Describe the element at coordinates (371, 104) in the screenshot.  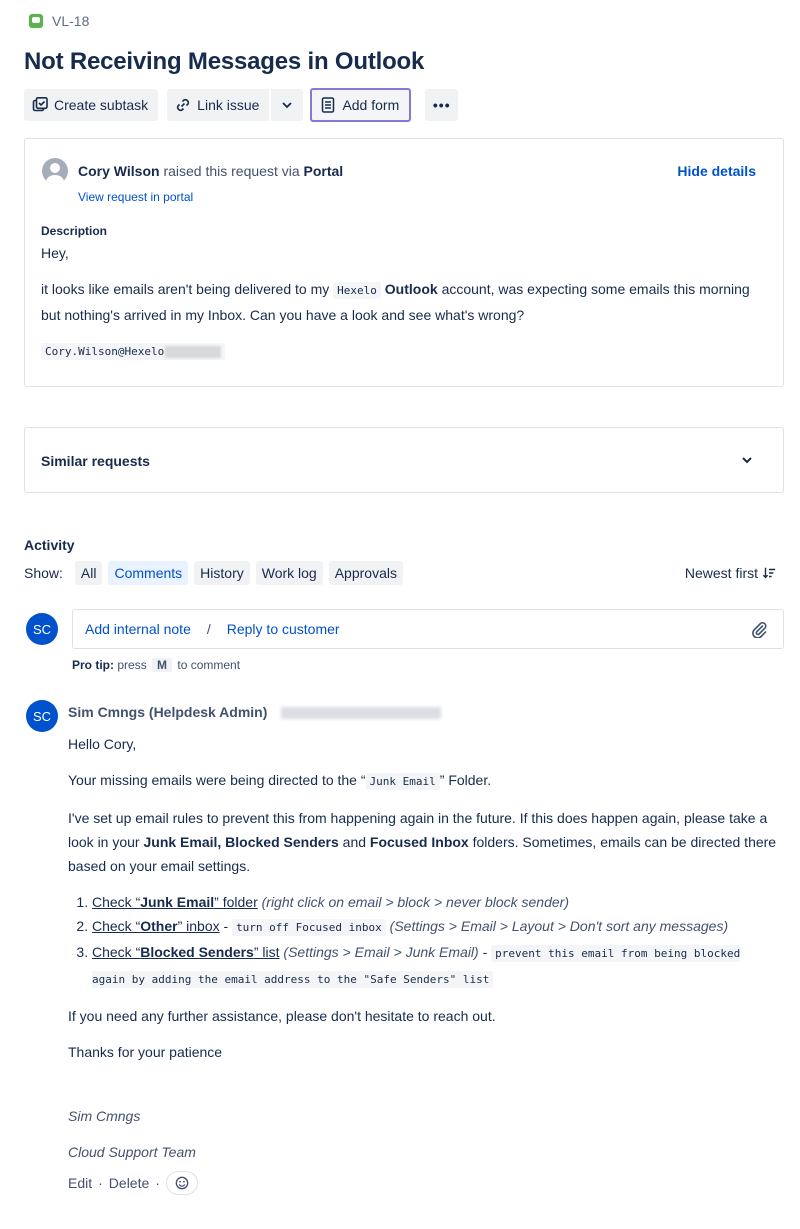
I see `add-form-label: Add form` at that location.